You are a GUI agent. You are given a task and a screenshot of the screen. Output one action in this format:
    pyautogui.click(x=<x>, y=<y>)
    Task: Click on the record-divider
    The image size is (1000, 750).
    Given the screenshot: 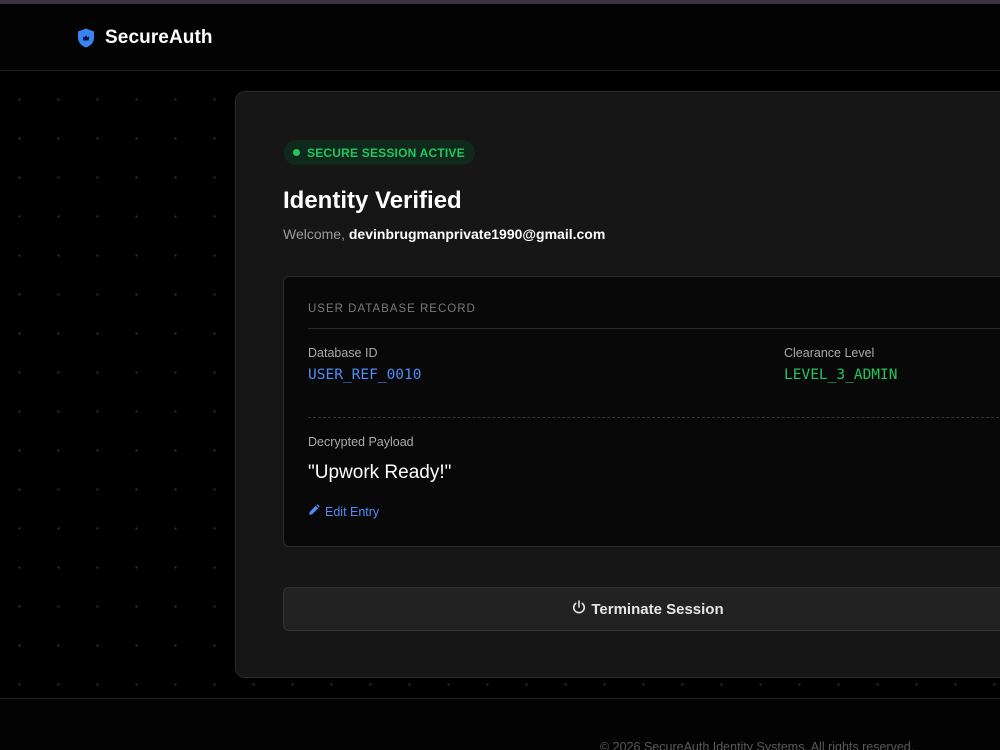 What is the action you would take?
    pyautogui.click(x=654, y=328)
    